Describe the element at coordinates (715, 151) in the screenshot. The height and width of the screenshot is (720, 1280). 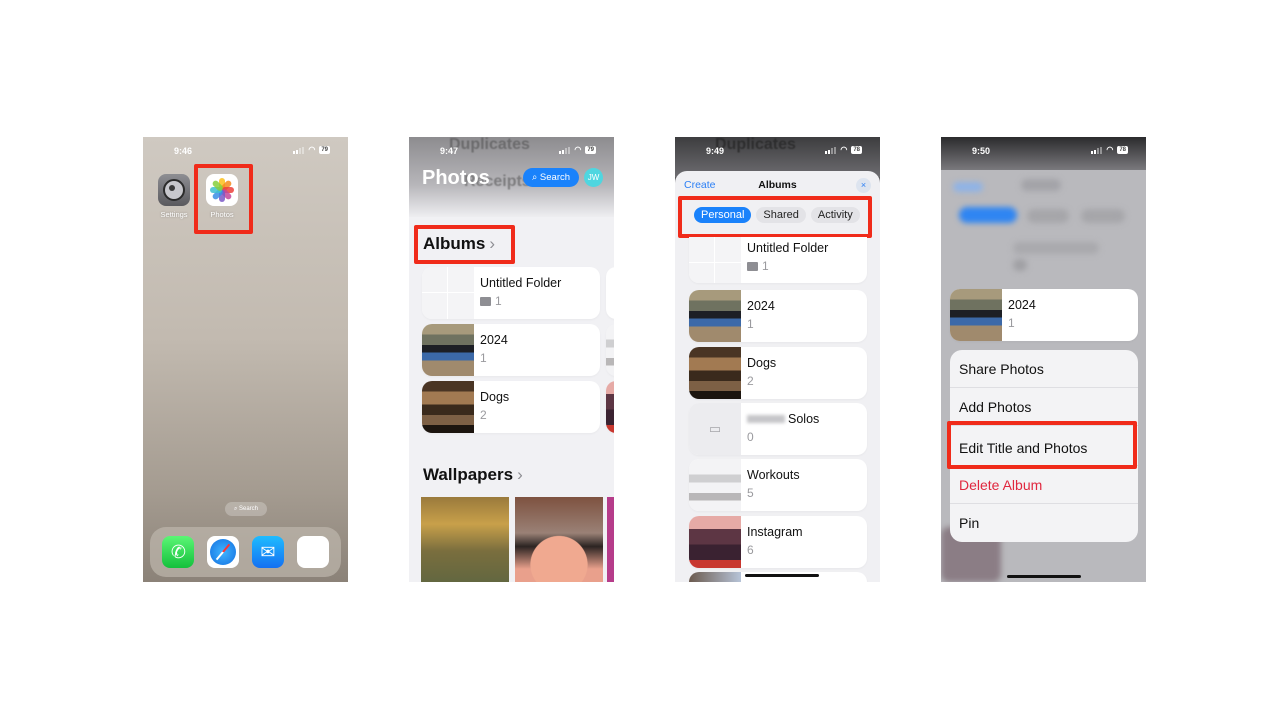
I see `status-time: 9:49` at that location.